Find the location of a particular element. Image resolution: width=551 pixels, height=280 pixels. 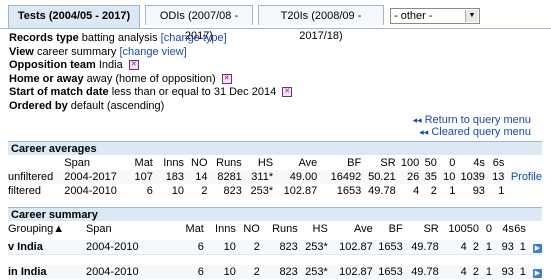

row-label: in India is located at coordinates (27, 272).